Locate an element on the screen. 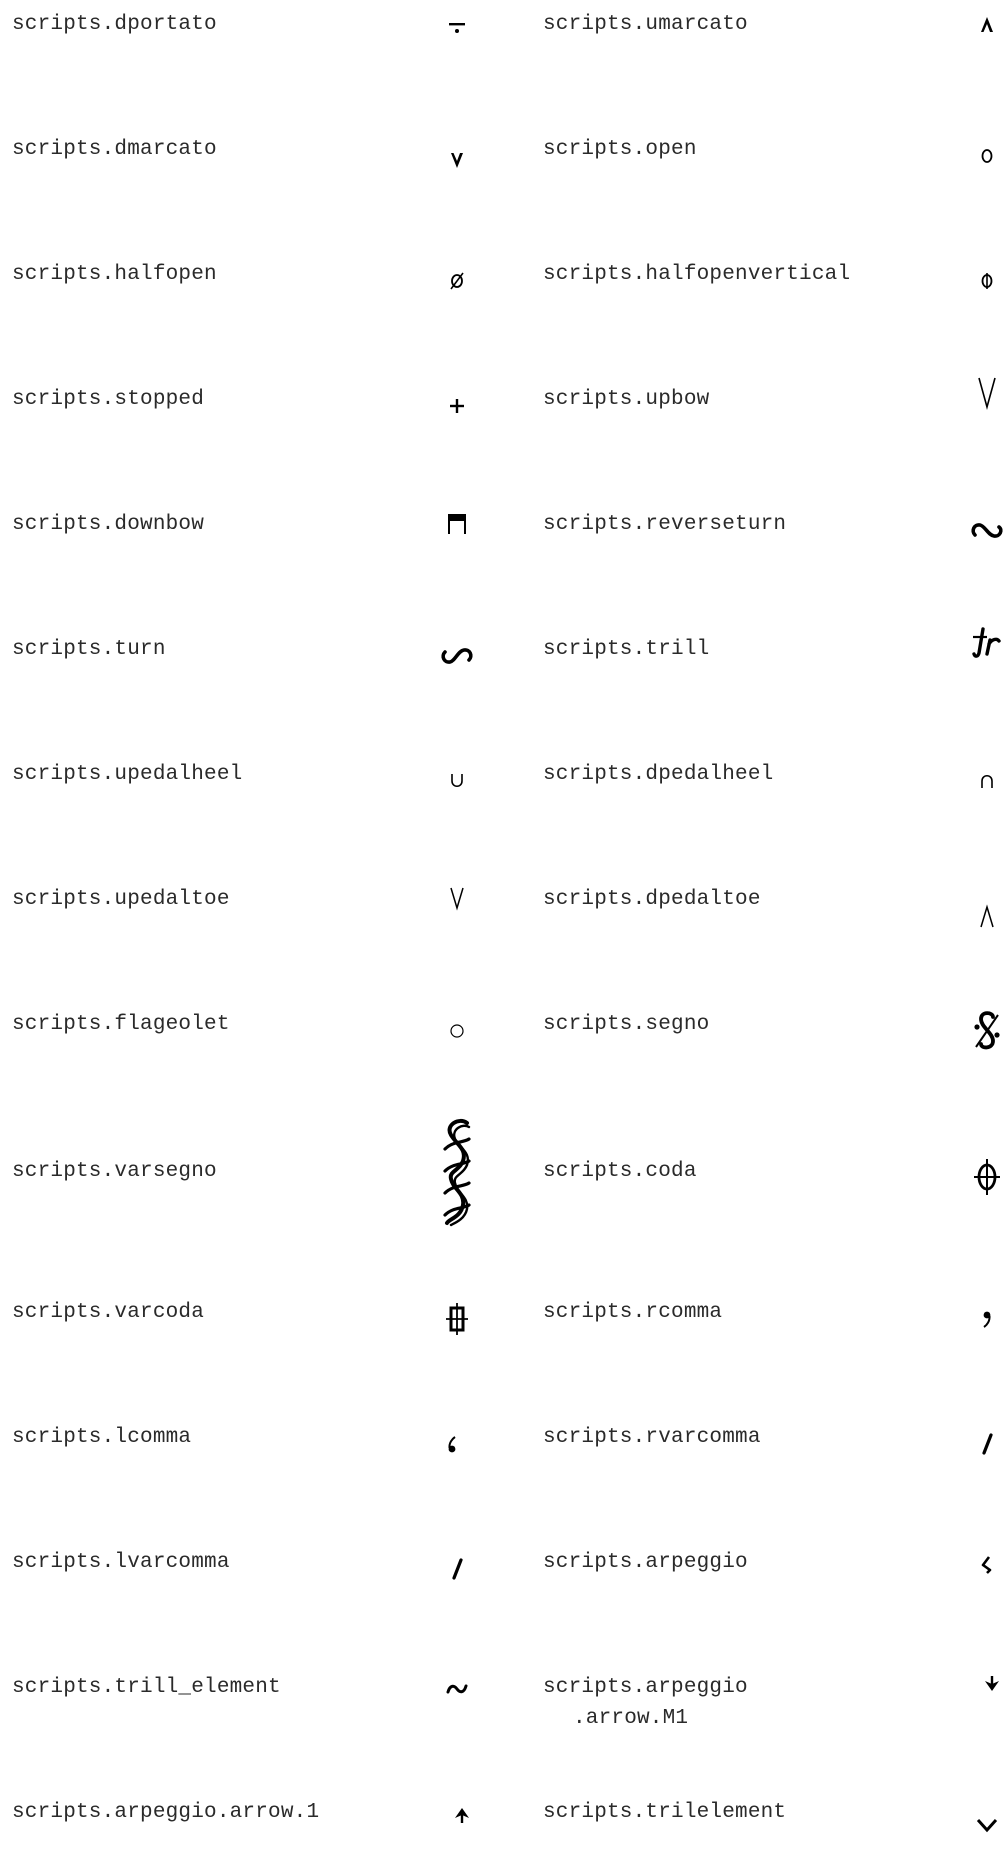  rvarcomma-icon is located at coordinates (981, 1444).